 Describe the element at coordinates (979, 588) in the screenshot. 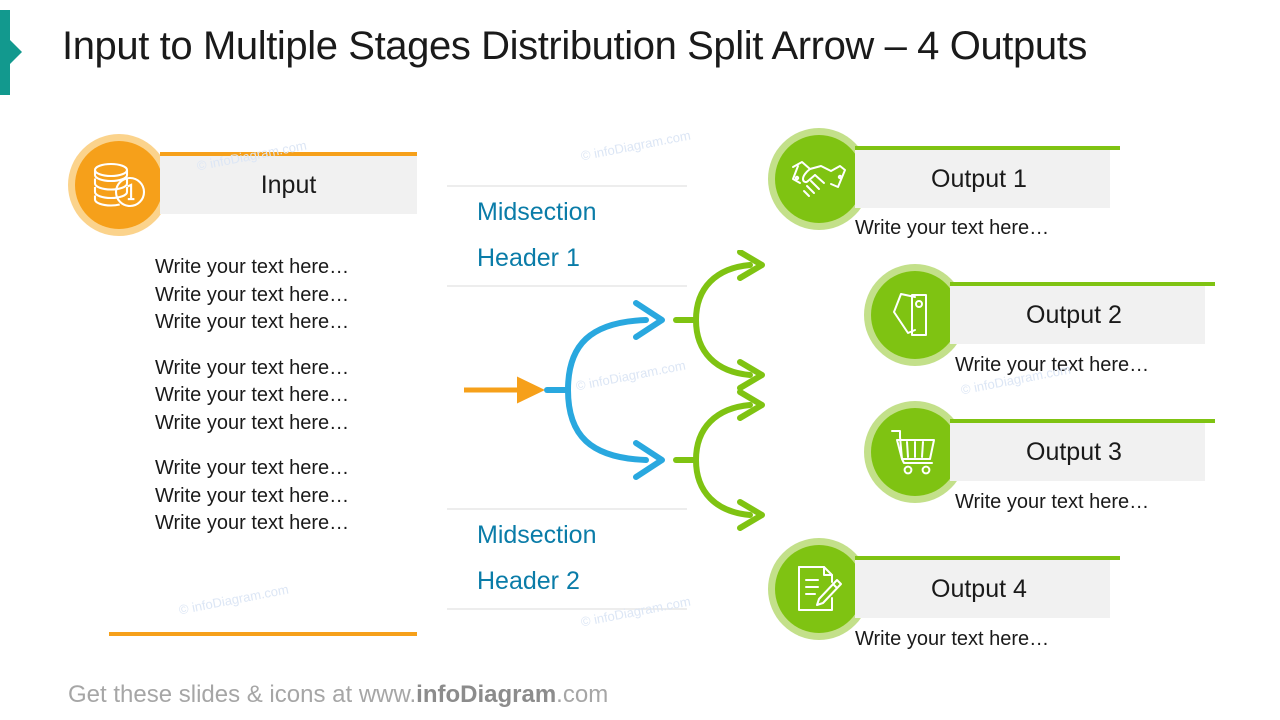

I see `output-4-label: Output 4` at that location.